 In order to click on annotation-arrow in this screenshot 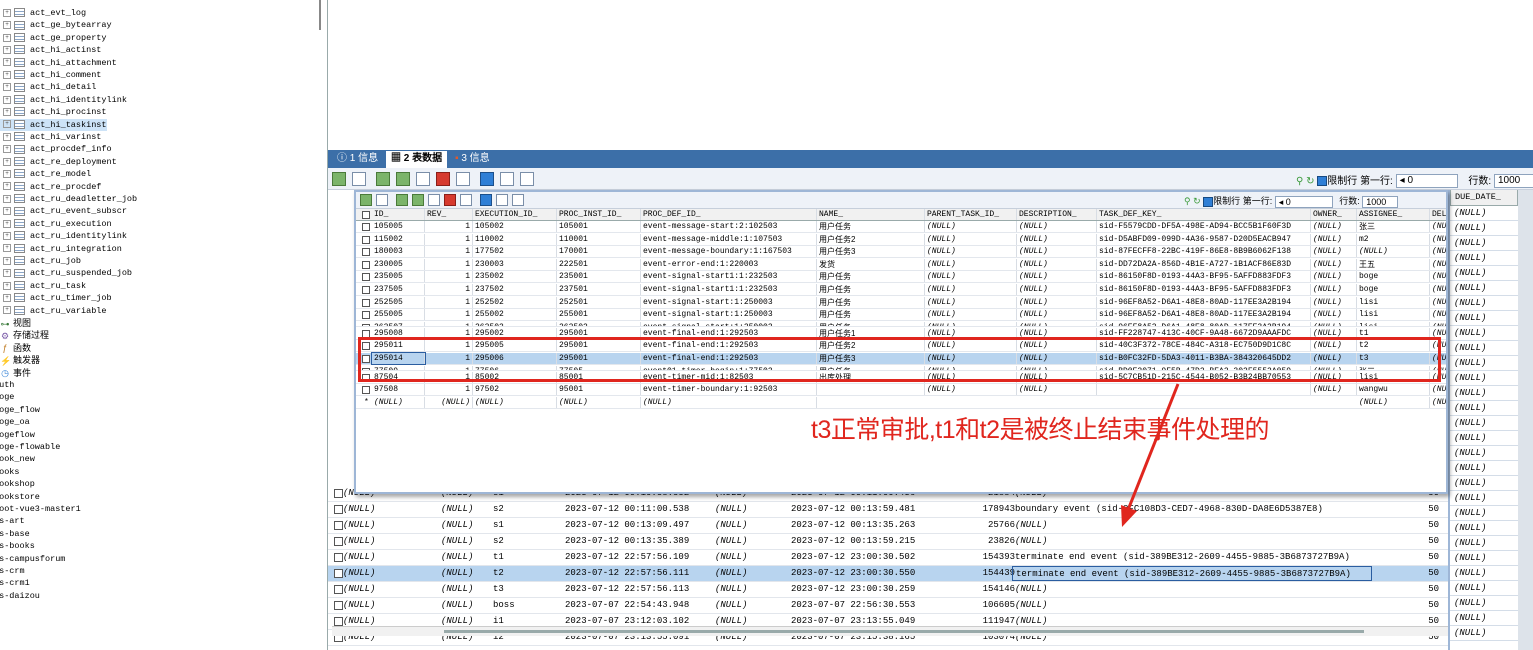, I will do `click(1150, 455)`.